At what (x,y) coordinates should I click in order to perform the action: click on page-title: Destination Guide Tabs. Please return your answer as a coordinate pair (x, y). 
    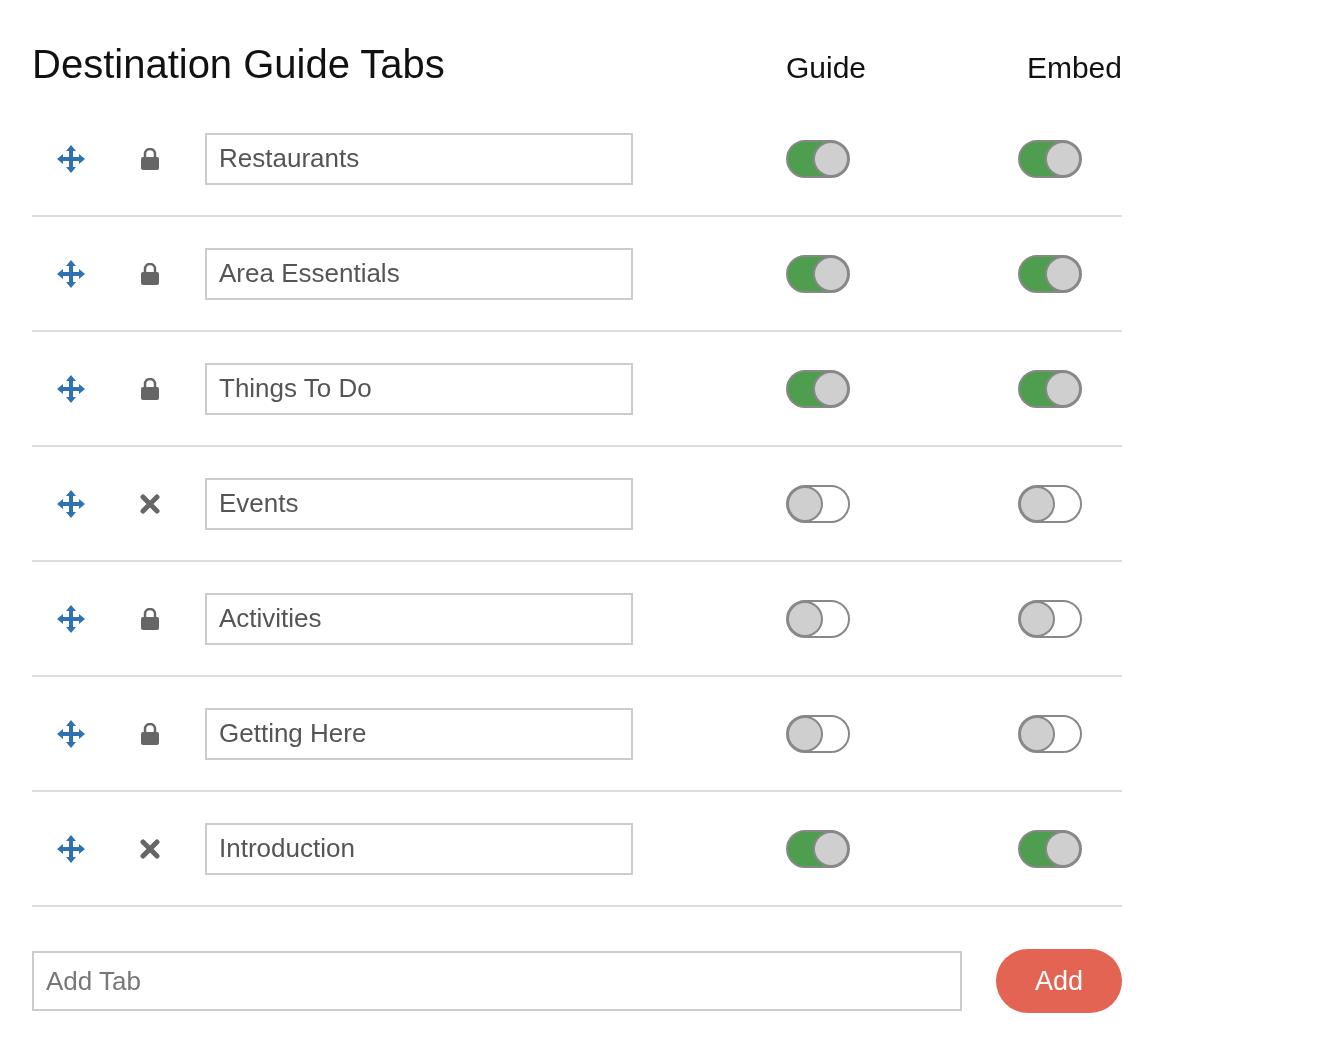
    Looking at the image, I should click on (239, 64).